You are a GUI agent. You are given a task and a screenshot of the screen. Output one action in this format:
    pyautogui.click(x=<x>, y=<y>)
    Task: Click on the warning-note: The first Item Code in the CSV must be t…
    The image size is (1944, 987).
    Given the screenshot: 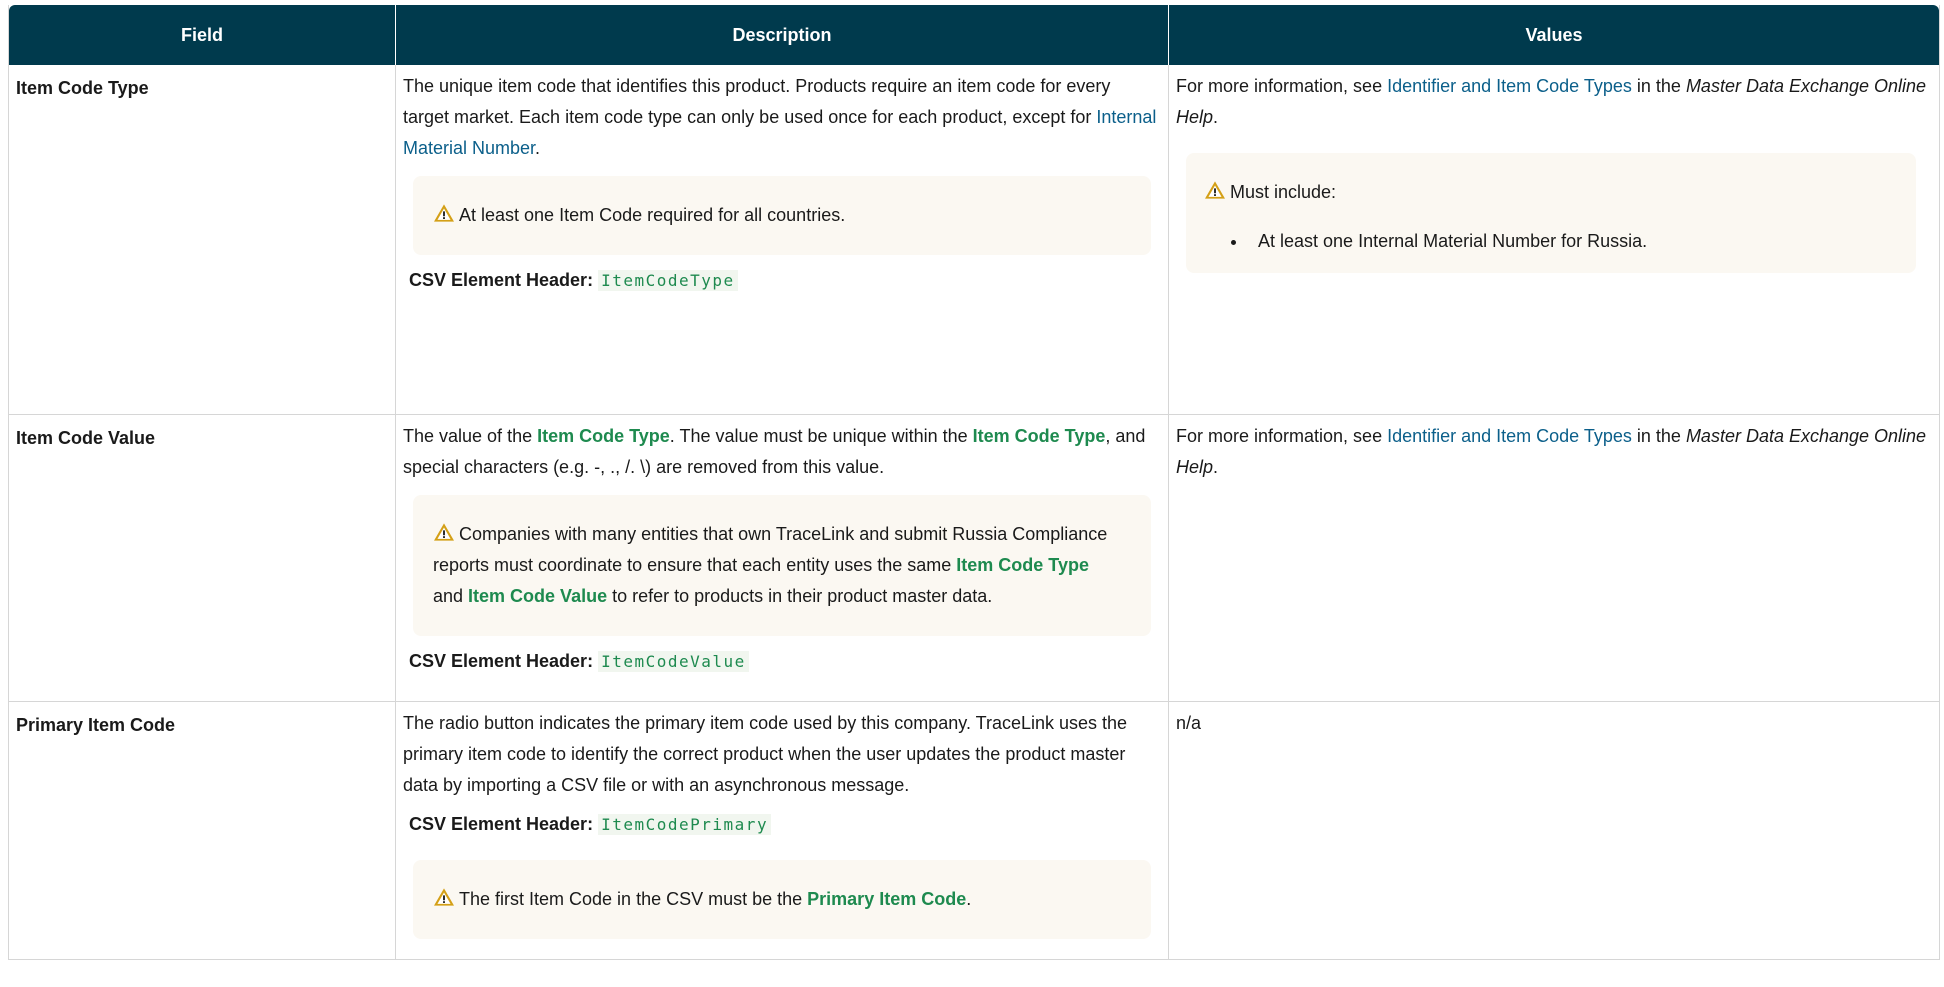 What is the action you would take?
    pyautogui.click(x=782, y=899)
    